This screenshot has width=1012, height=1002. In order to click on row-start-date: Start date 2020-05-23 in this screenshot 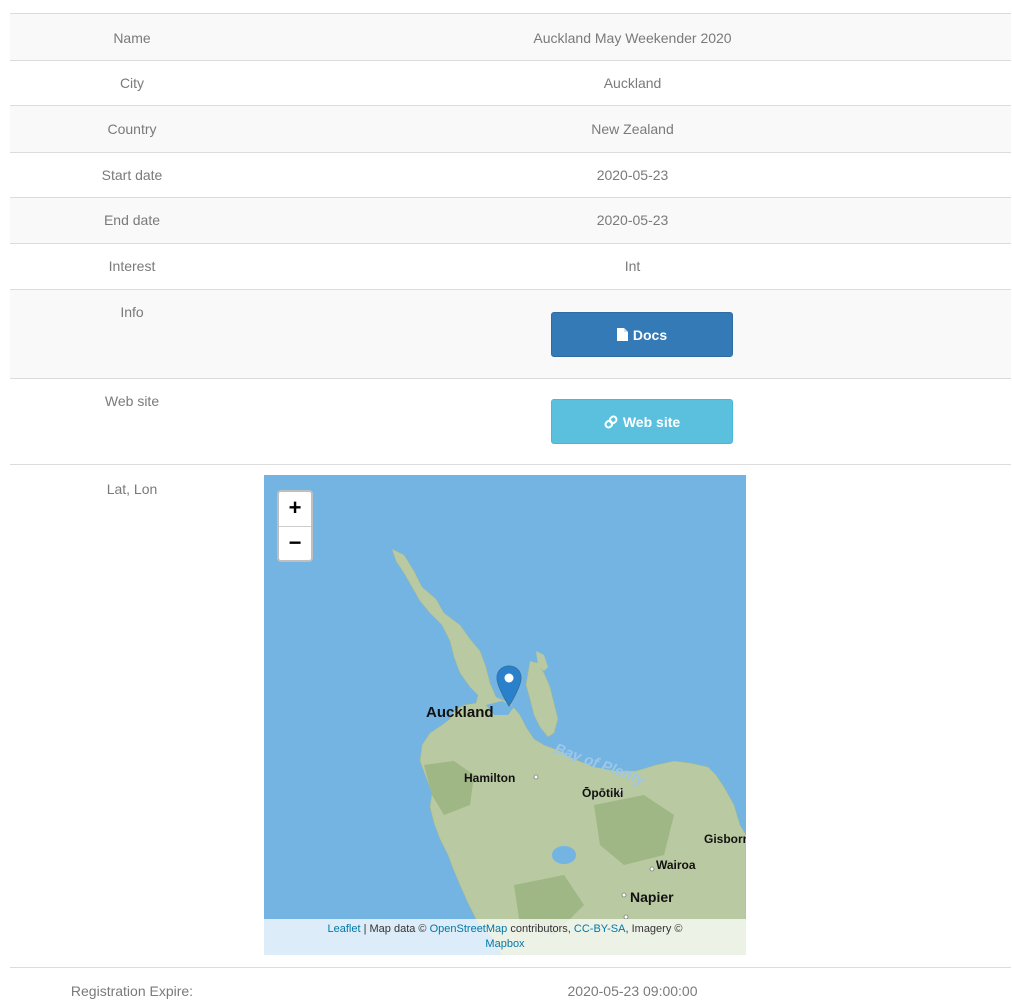, I will do `click(510, 174)`.